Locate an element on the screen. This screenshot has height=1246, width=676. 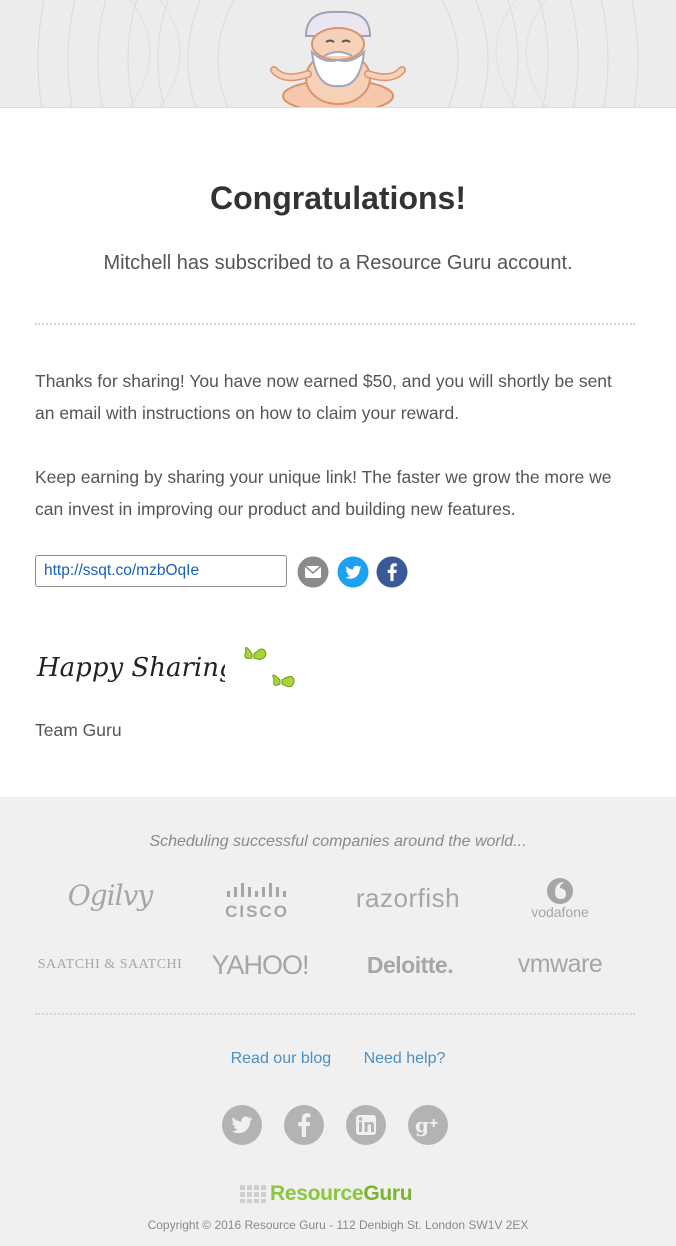
email-icon is located at coordinates (313, 572).